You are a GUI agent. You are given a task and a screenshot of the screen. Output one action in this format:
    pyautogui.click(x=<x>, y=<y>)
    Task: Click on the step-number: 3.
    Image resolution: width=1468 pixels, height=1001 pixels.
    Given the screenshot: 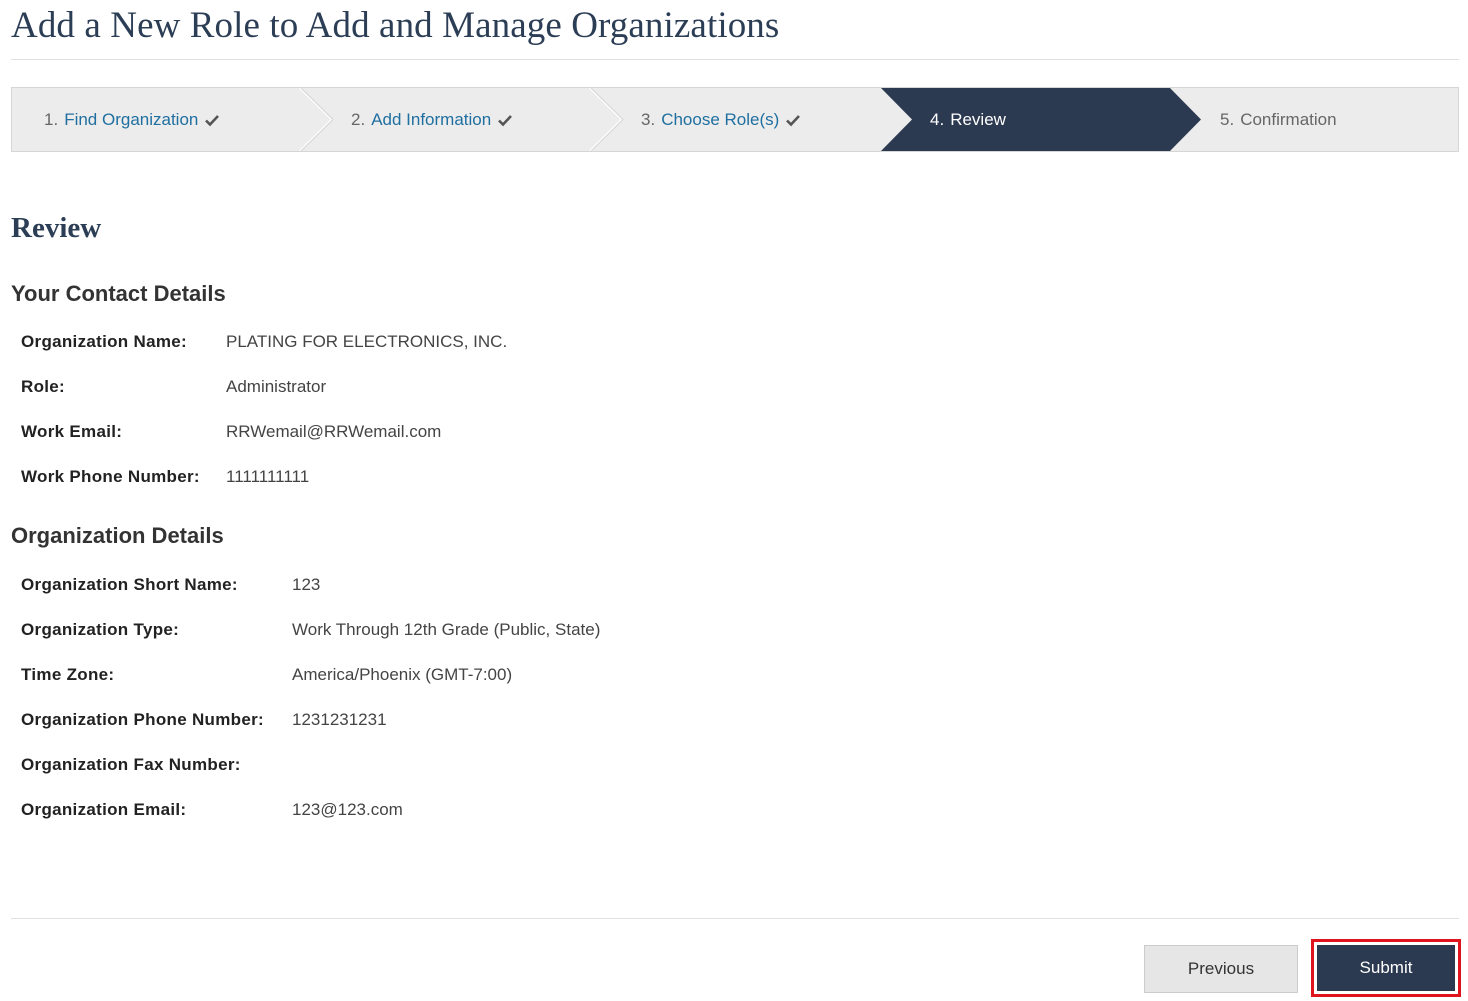 What is the action you would take?
    pyautogui.click(x=648, y=119)
    